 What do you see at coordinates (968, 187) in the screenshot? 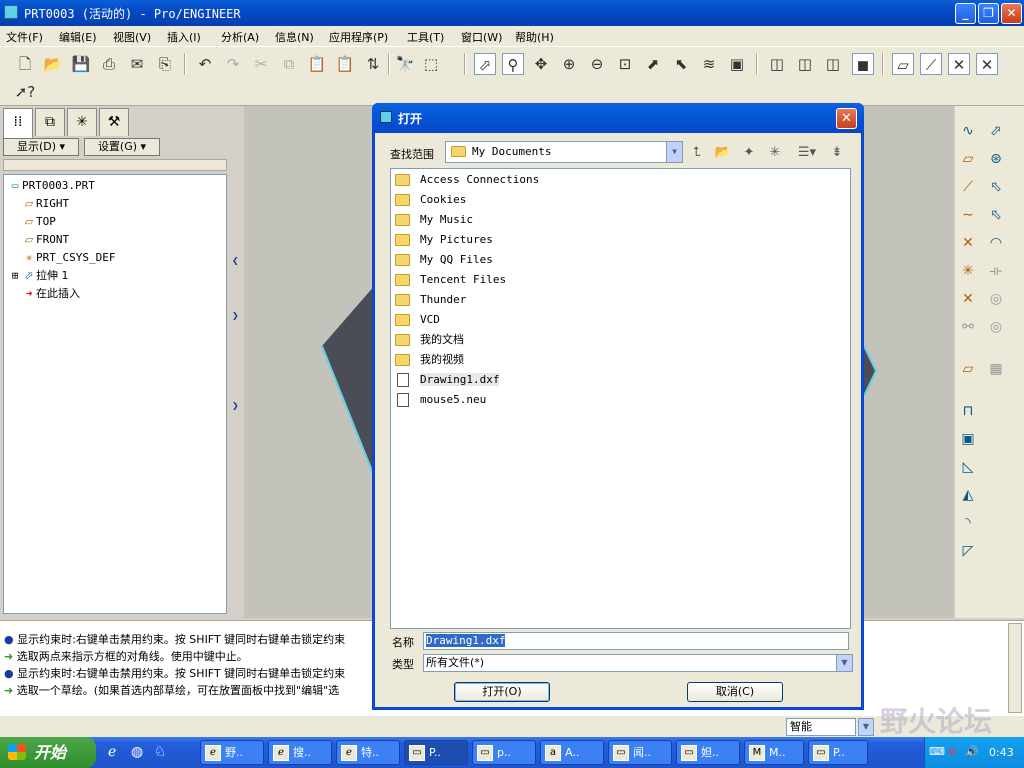
I see `datum-axis-tool-icon: ⟋` at bounding box center [968, 187].